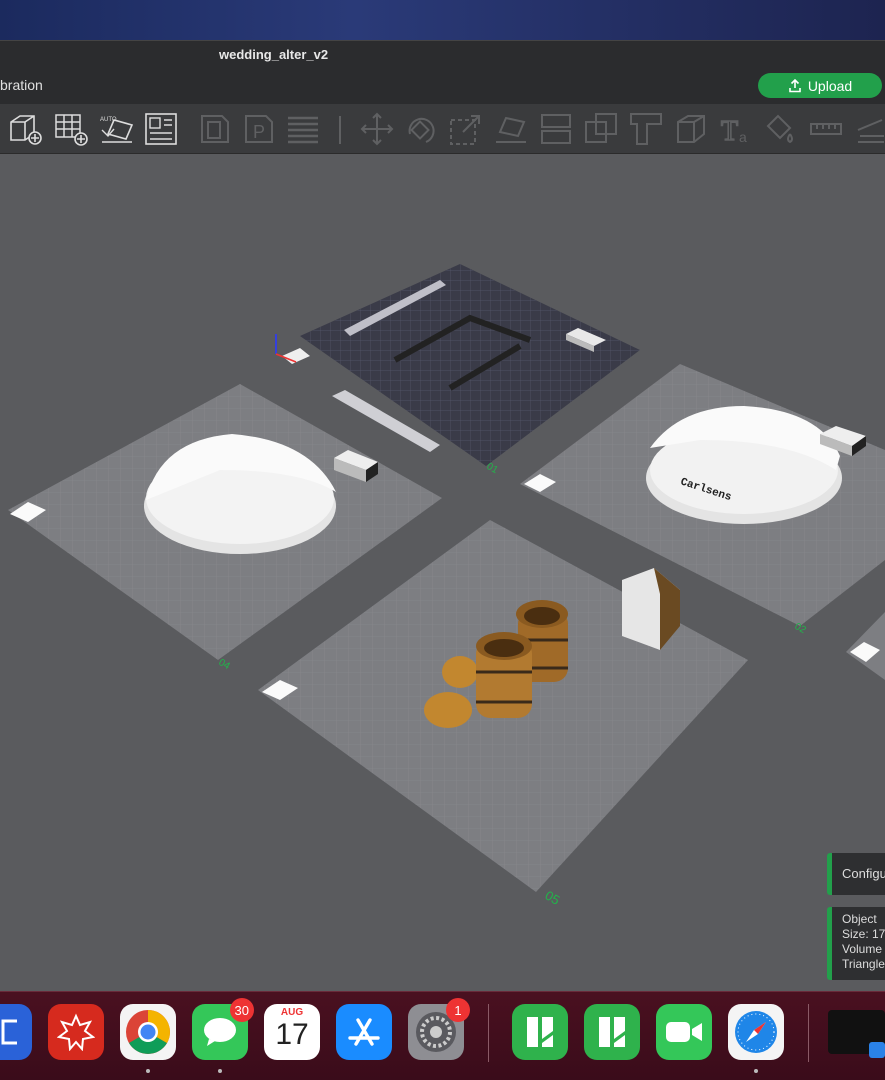 The width and height of the screenshot is (885, 1080). I want to click on object-volume-line: Volume, so click(862, 949).